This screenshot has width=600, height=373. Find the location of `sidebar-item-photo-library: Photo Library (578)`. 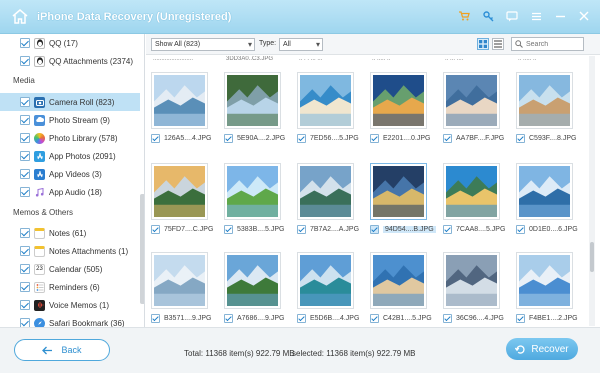

sidebar-item-photo-library: Photo Library (578) is located at coordinates (70, 138).